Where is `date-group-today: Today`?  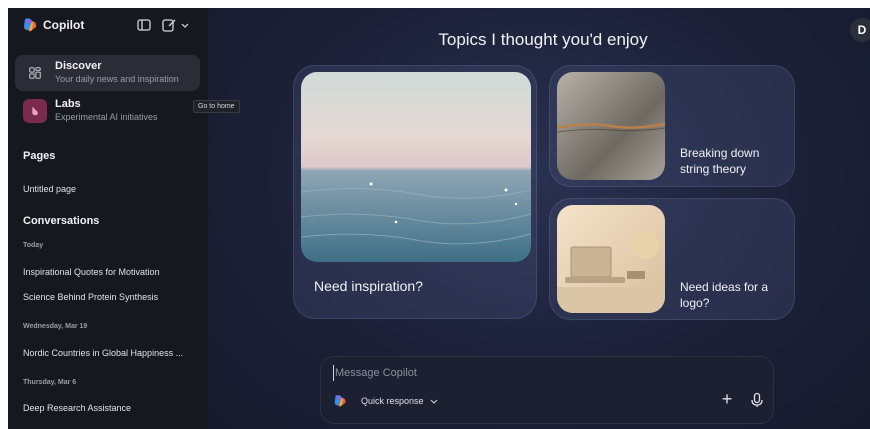 date-group-today: Today is located at coordinates (33, 245).